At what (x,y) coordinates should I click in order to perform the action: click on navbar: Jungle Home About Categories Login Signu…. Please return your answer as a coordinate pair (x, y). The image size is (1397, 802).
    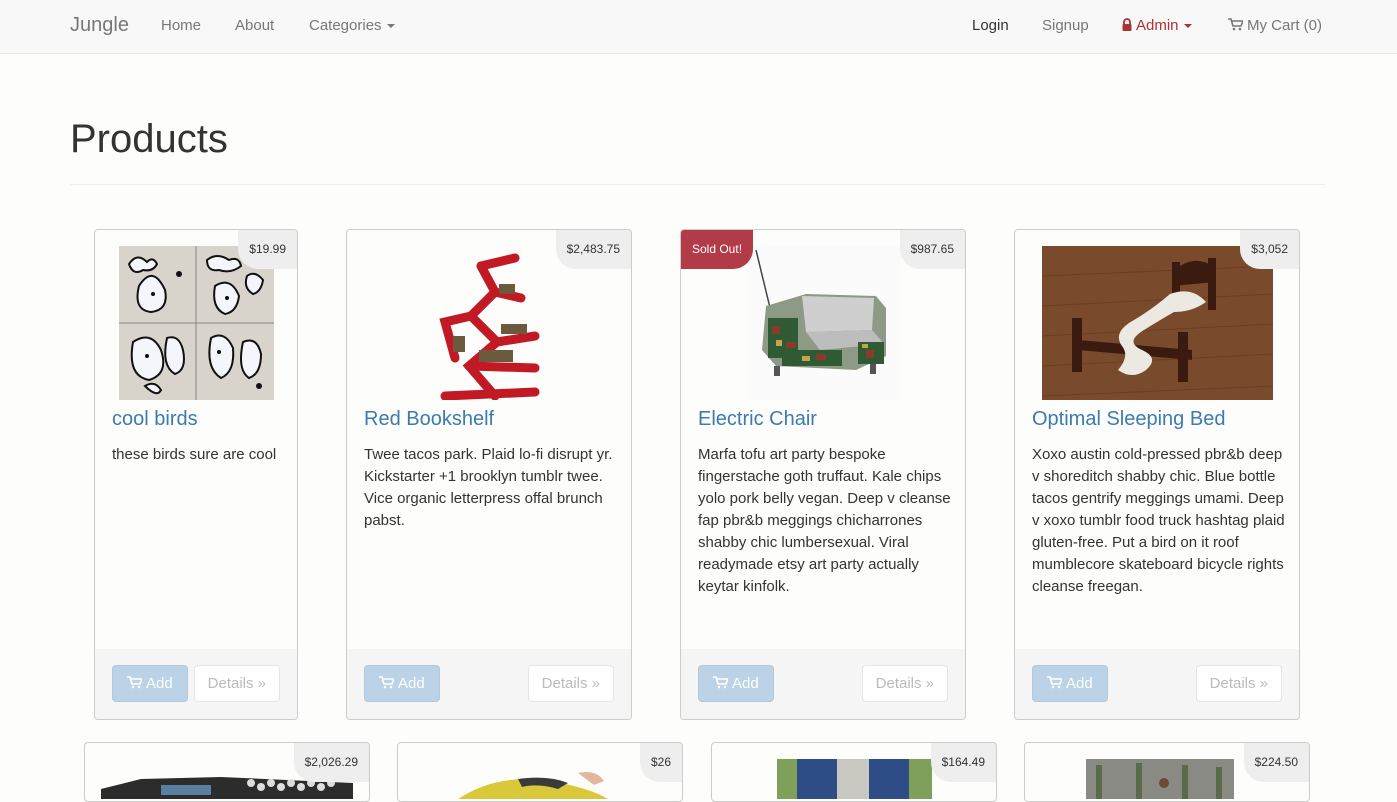
    Looking at the image, I should click on (698, 27).